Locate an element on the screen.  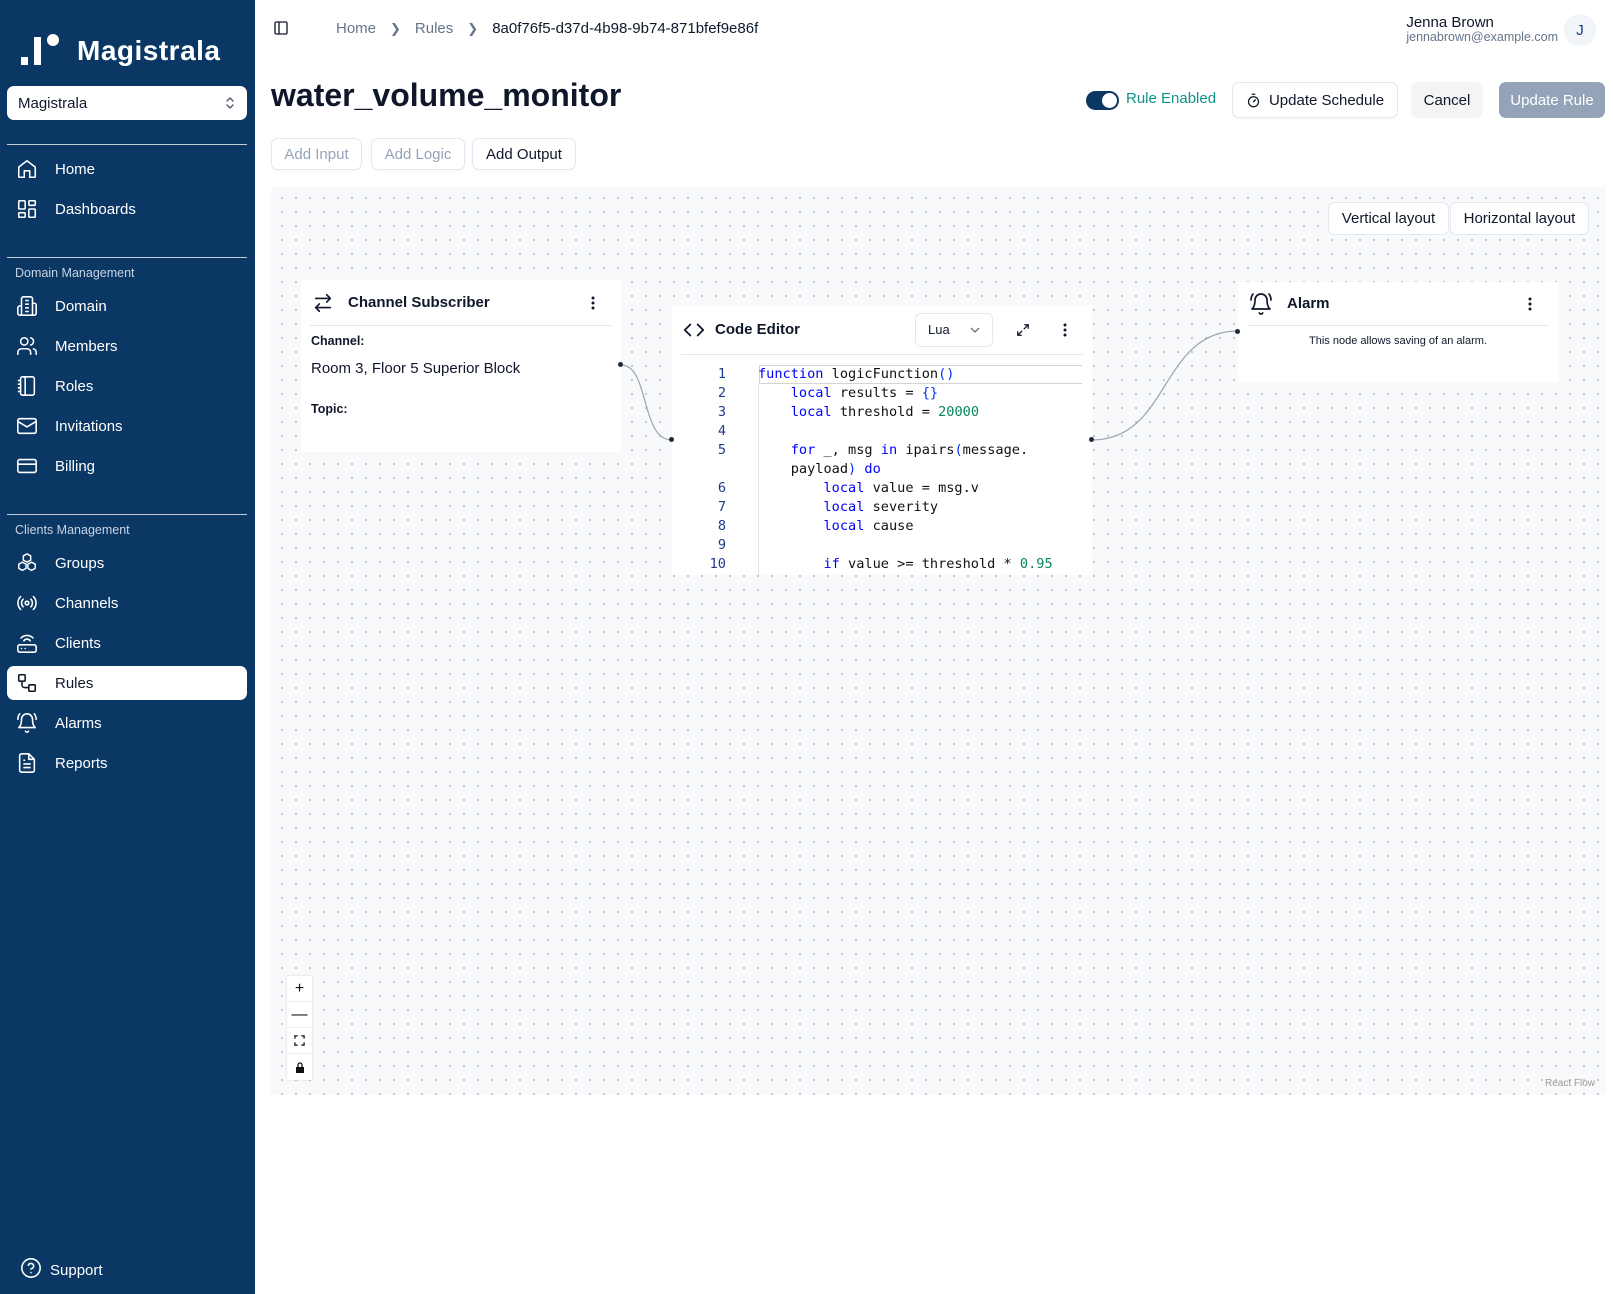
code-line: 4 is located at coordinates (882, 431).